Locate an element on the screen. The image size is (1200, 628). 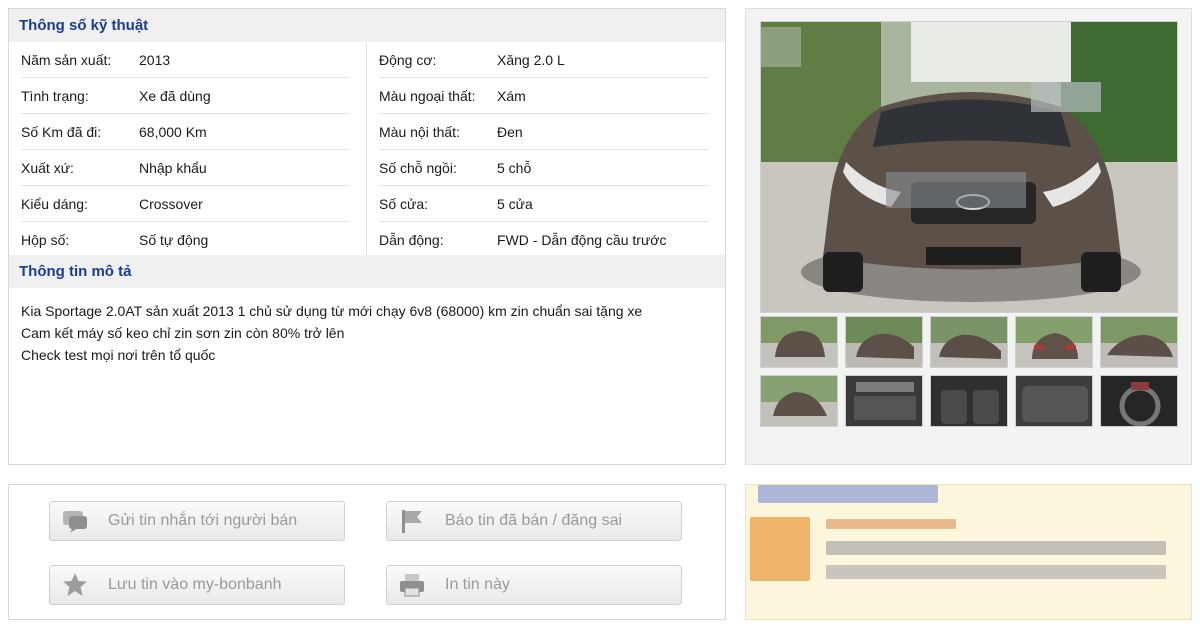
blurred-avatar is located at coordinates (780, 549).